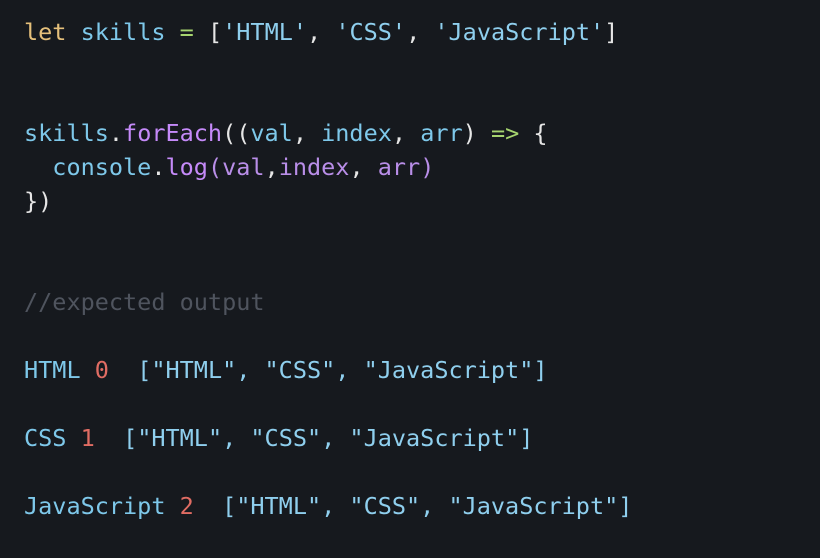 The image size is (820, 558). I want to click on open-brace: {, so click(540, 133).